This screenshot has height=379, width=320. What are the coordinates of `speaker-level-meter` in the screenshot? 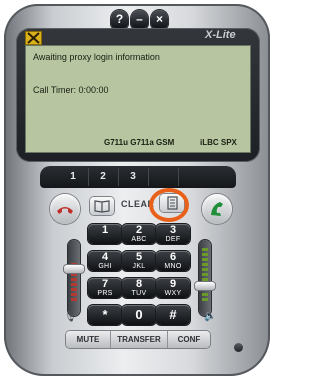 It's located at (74, 282).